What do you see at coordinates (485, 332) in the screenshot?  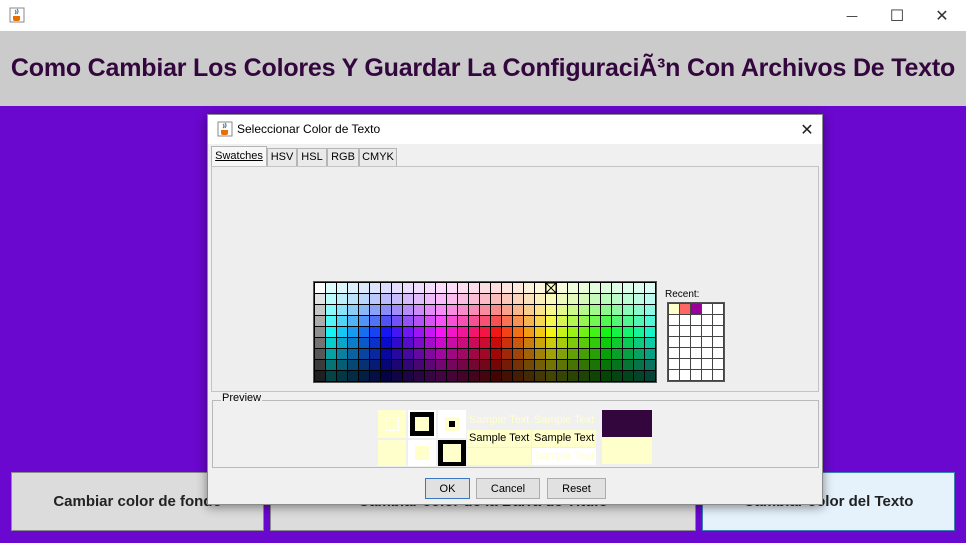 I see `swatch-grid` at bounding box center [485, 332].